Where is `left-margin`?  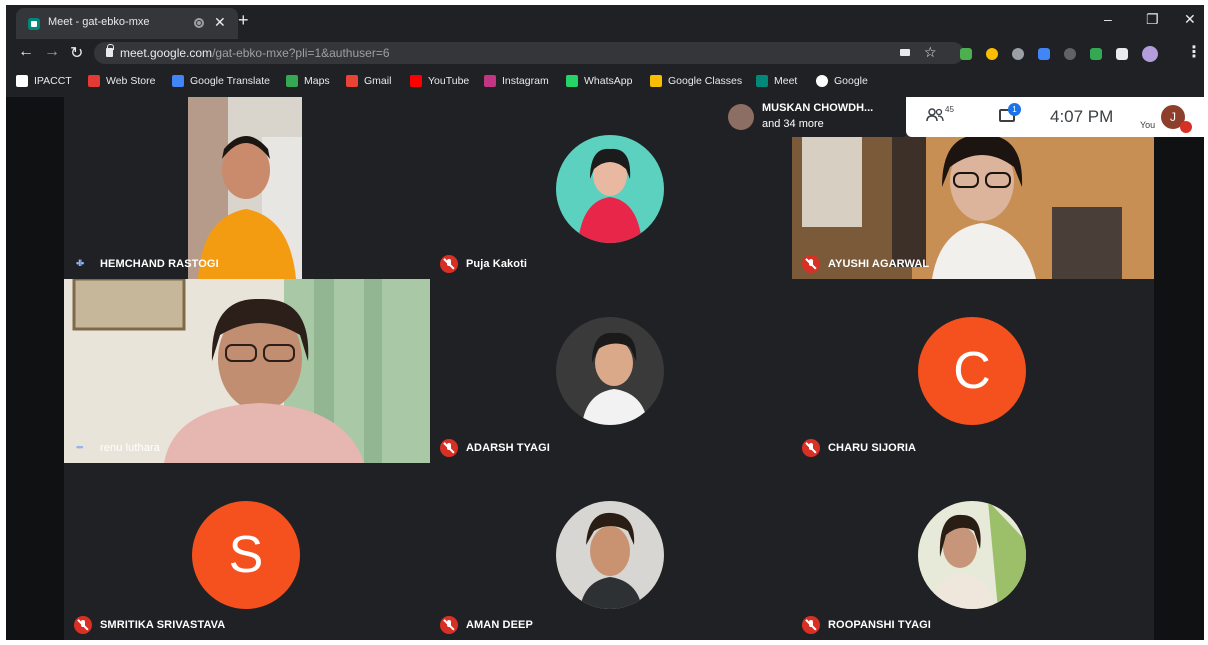
left-margin is located at coordinates (35, 368).